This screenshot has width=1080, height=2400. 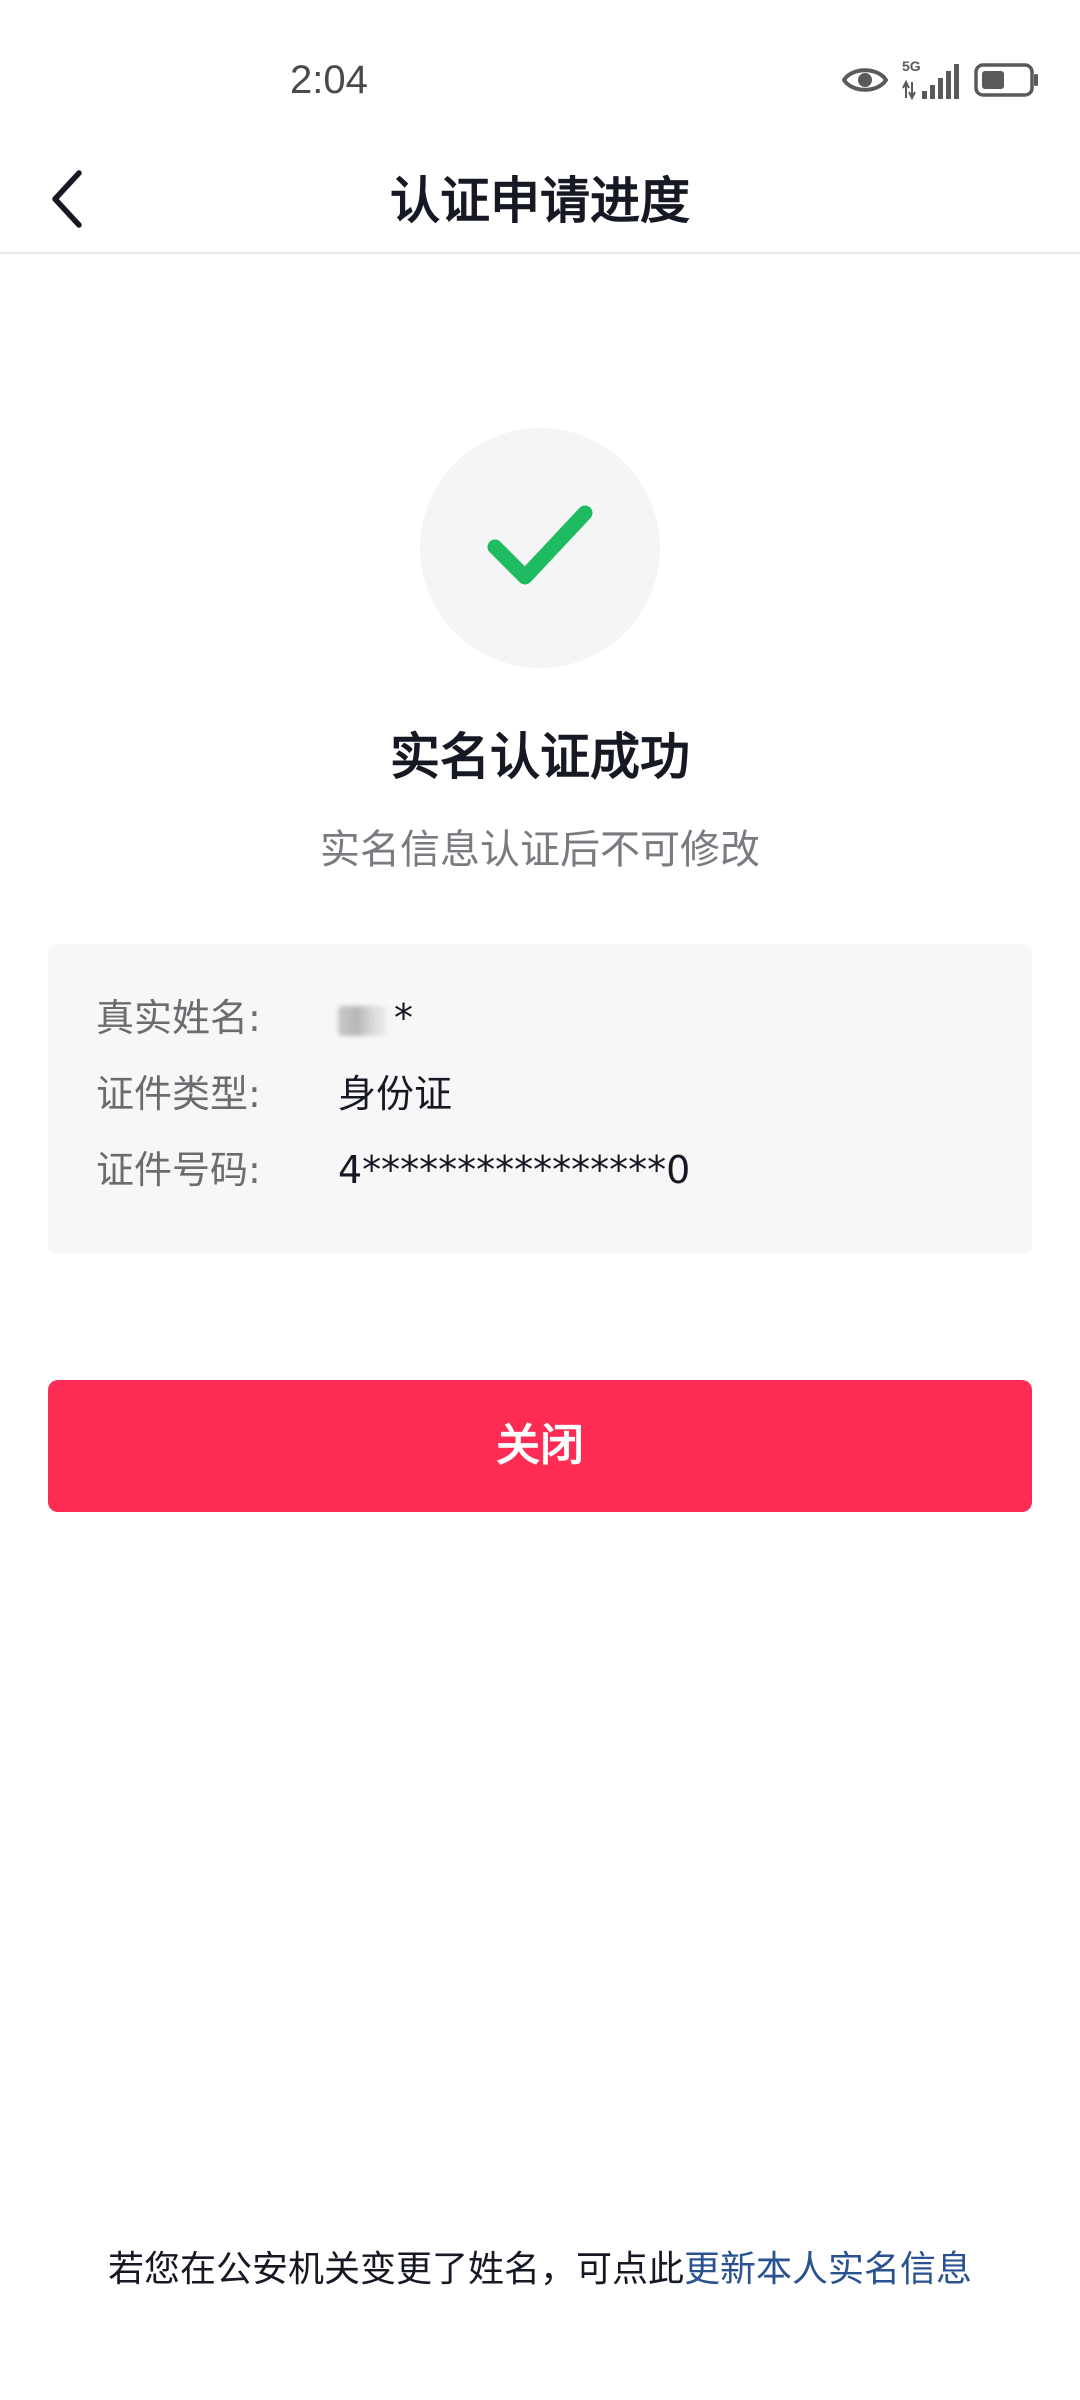 I want to click on info-row-id-type: 证件类型: 身份证, so click(x=540, y=1094).